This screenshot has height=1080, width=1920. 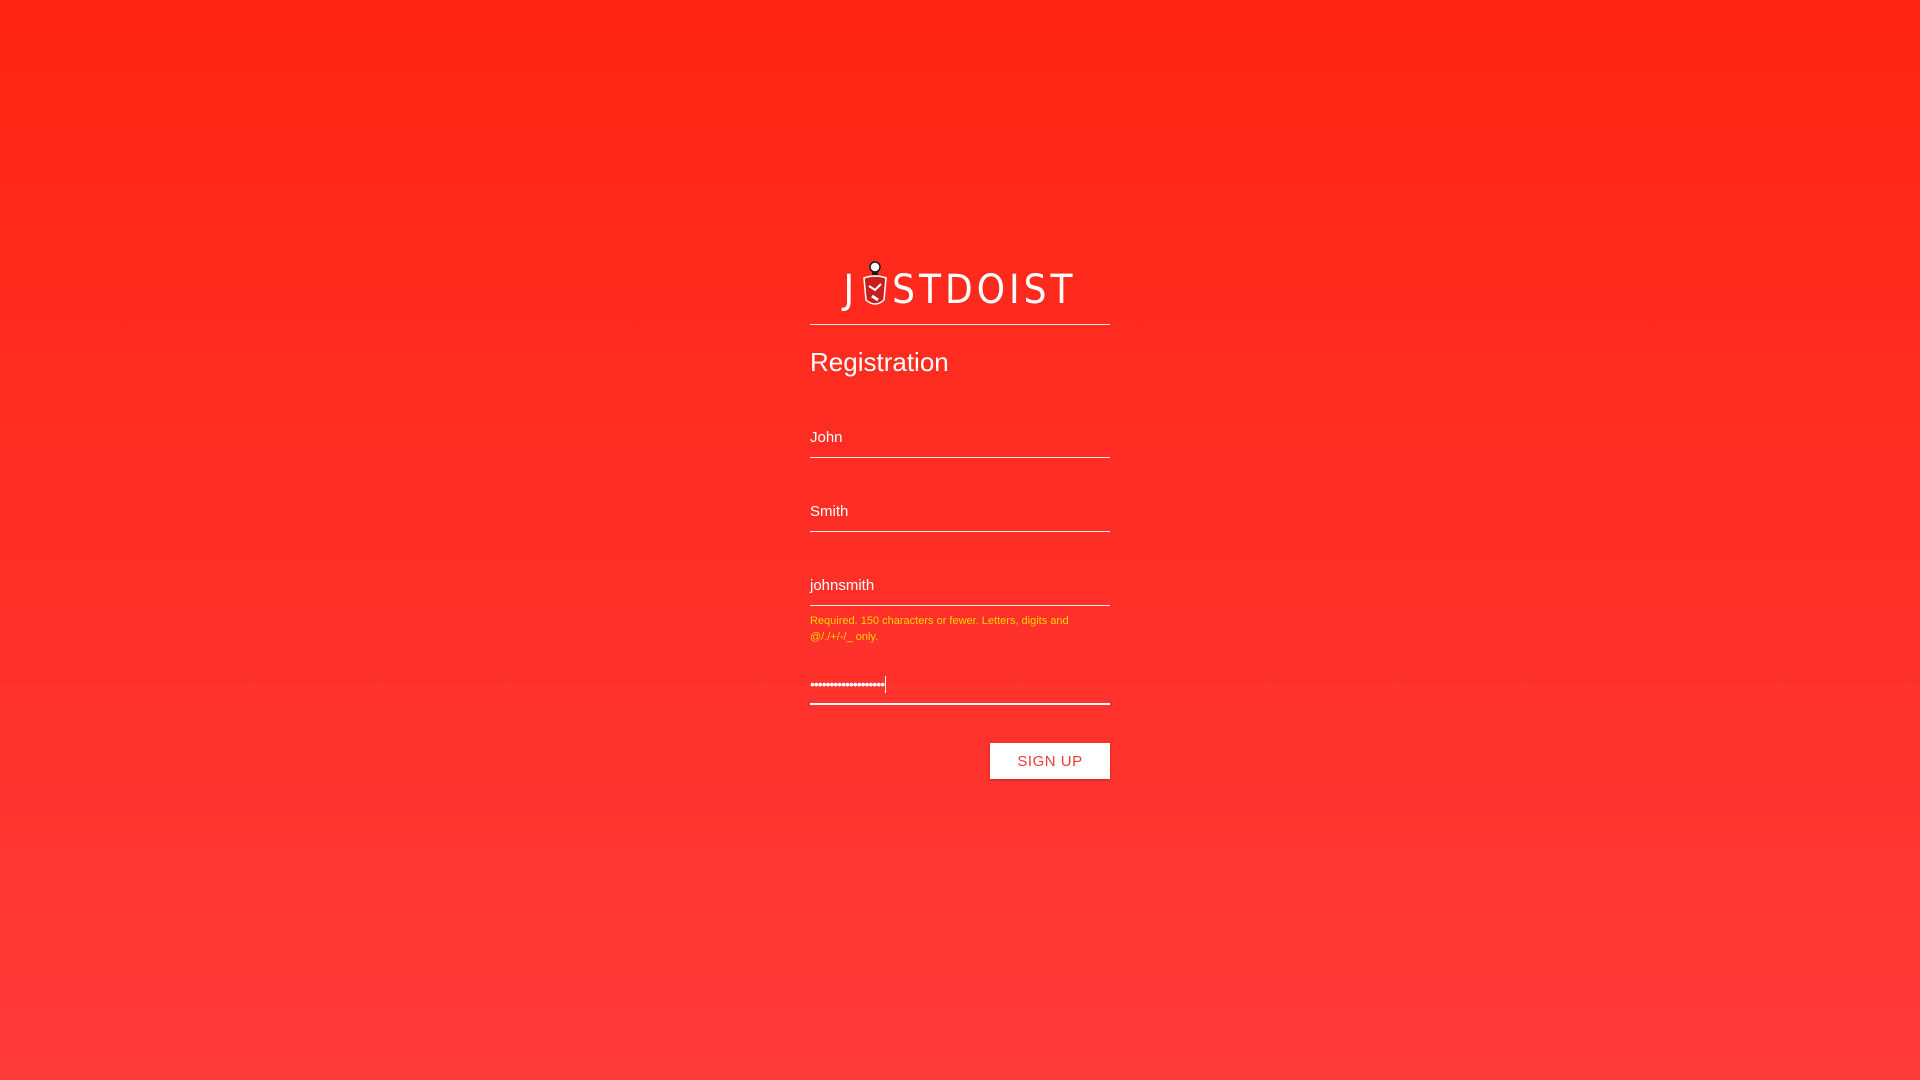 I want to click on logo-figure-icon, so click(x=875, y=285).